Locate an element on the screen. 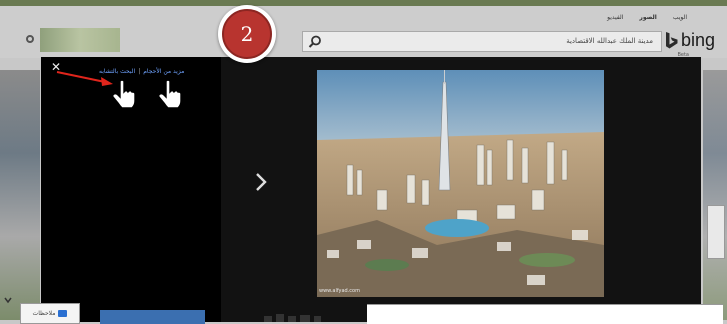 The image size is (727, 324). feedback-button: ملاحظات is located at coordinates (50, 313).